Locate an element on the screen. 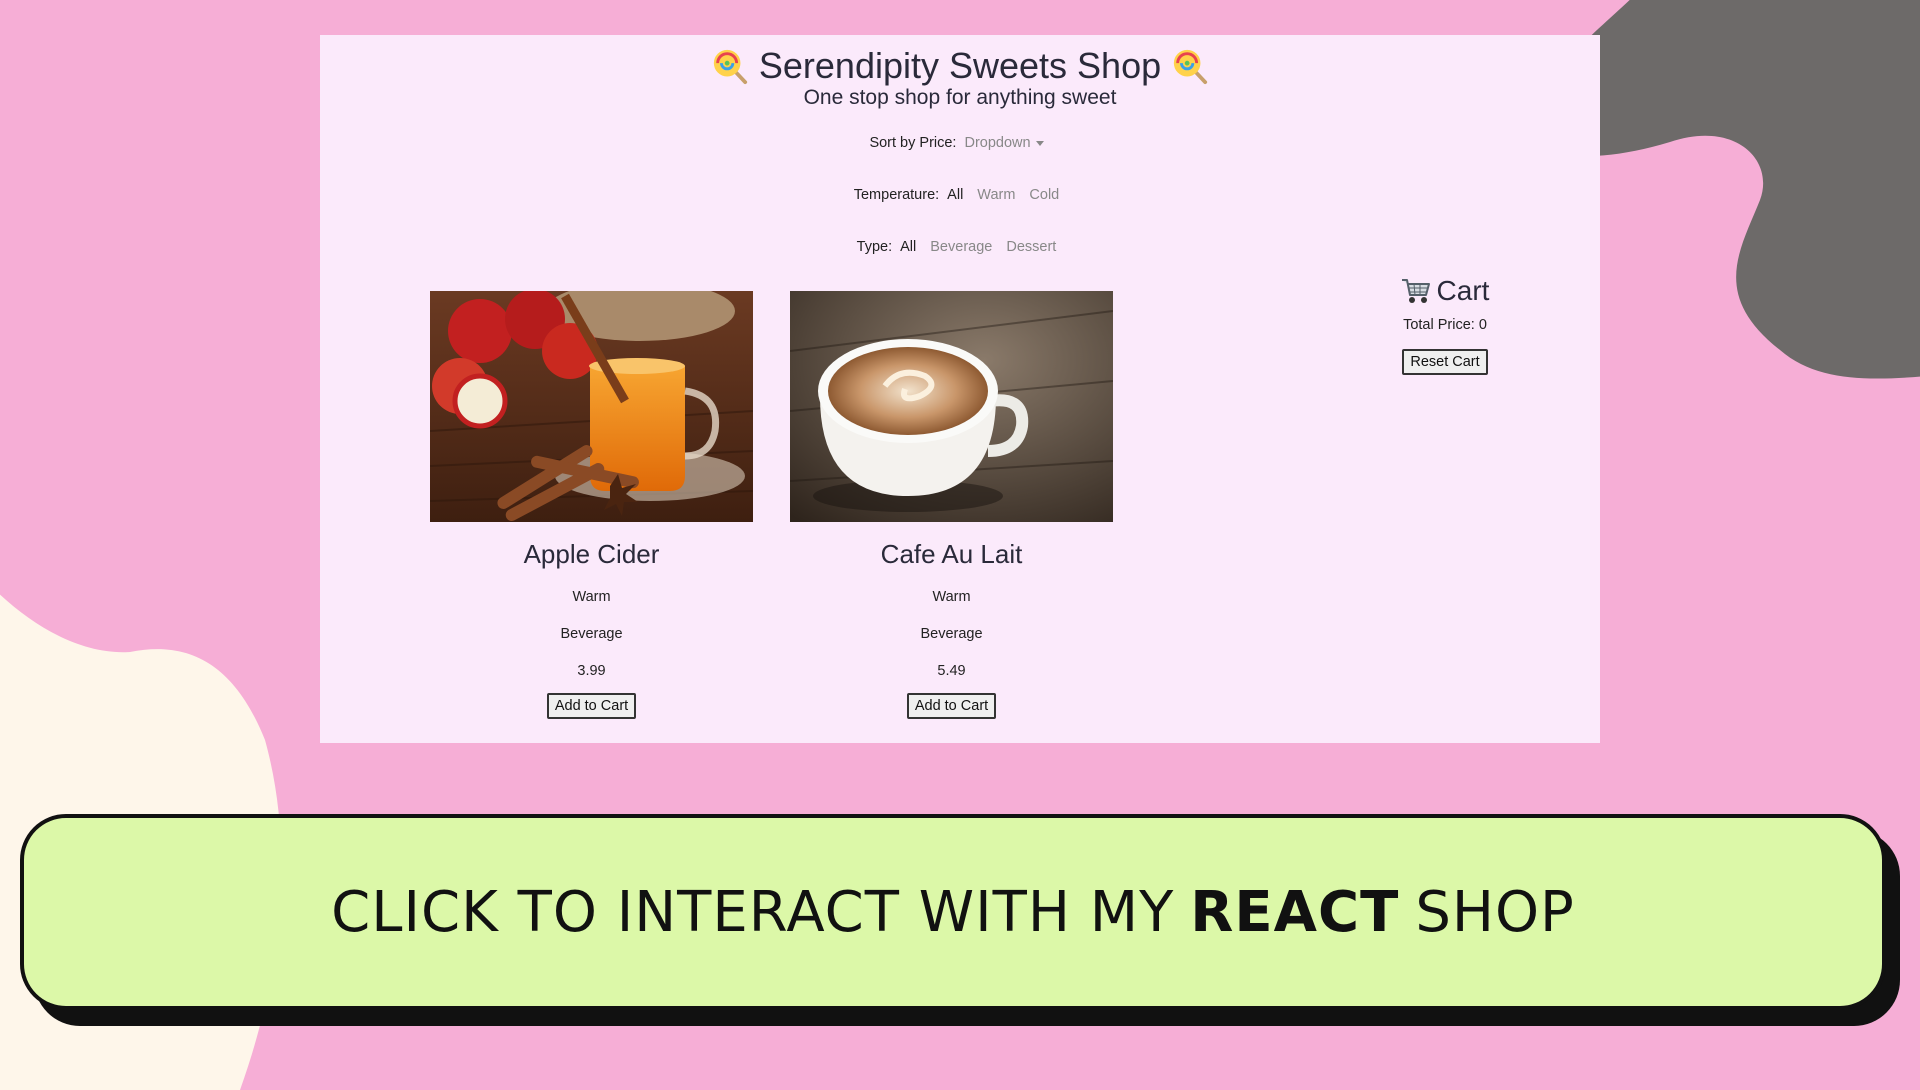 The height and width of the screenshot is (1090, 1920). sort-dropdown-label: Dropdown is located at coordinates (997, 143).